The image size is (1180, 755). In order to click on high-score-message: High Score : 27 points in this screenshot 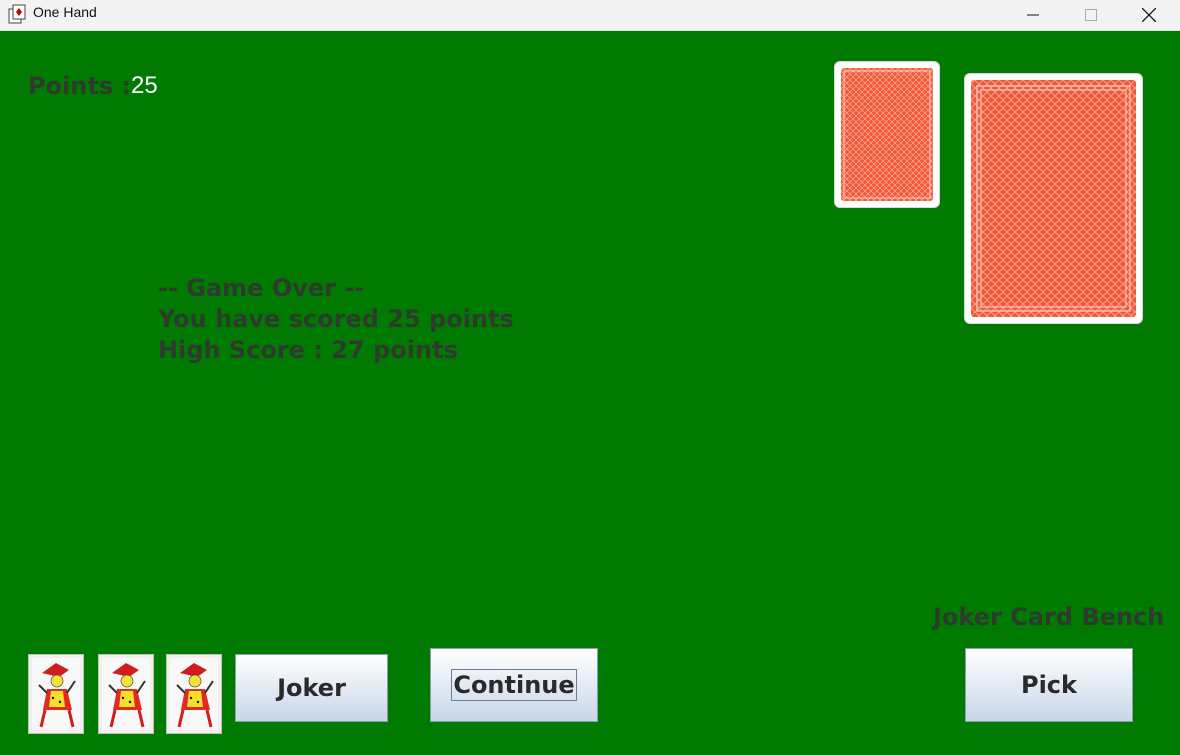, I will do `click(308, 350)`.